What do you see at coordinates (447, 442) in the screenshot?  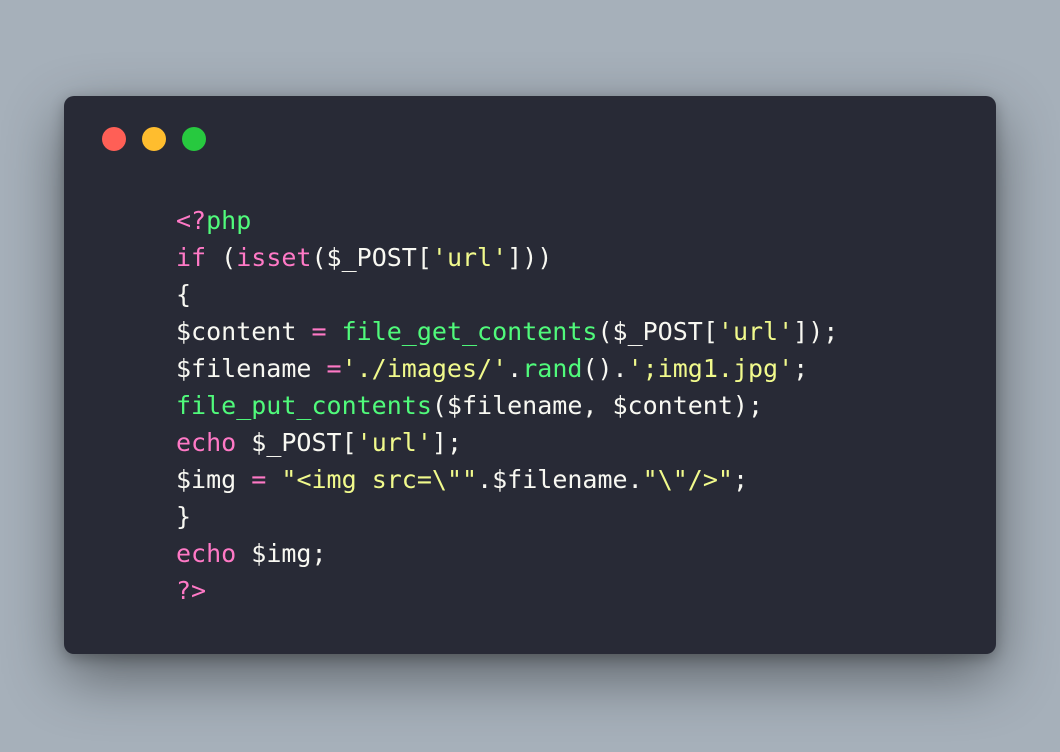 I see `code-token-default: ];` at bounding box center [447, 442].